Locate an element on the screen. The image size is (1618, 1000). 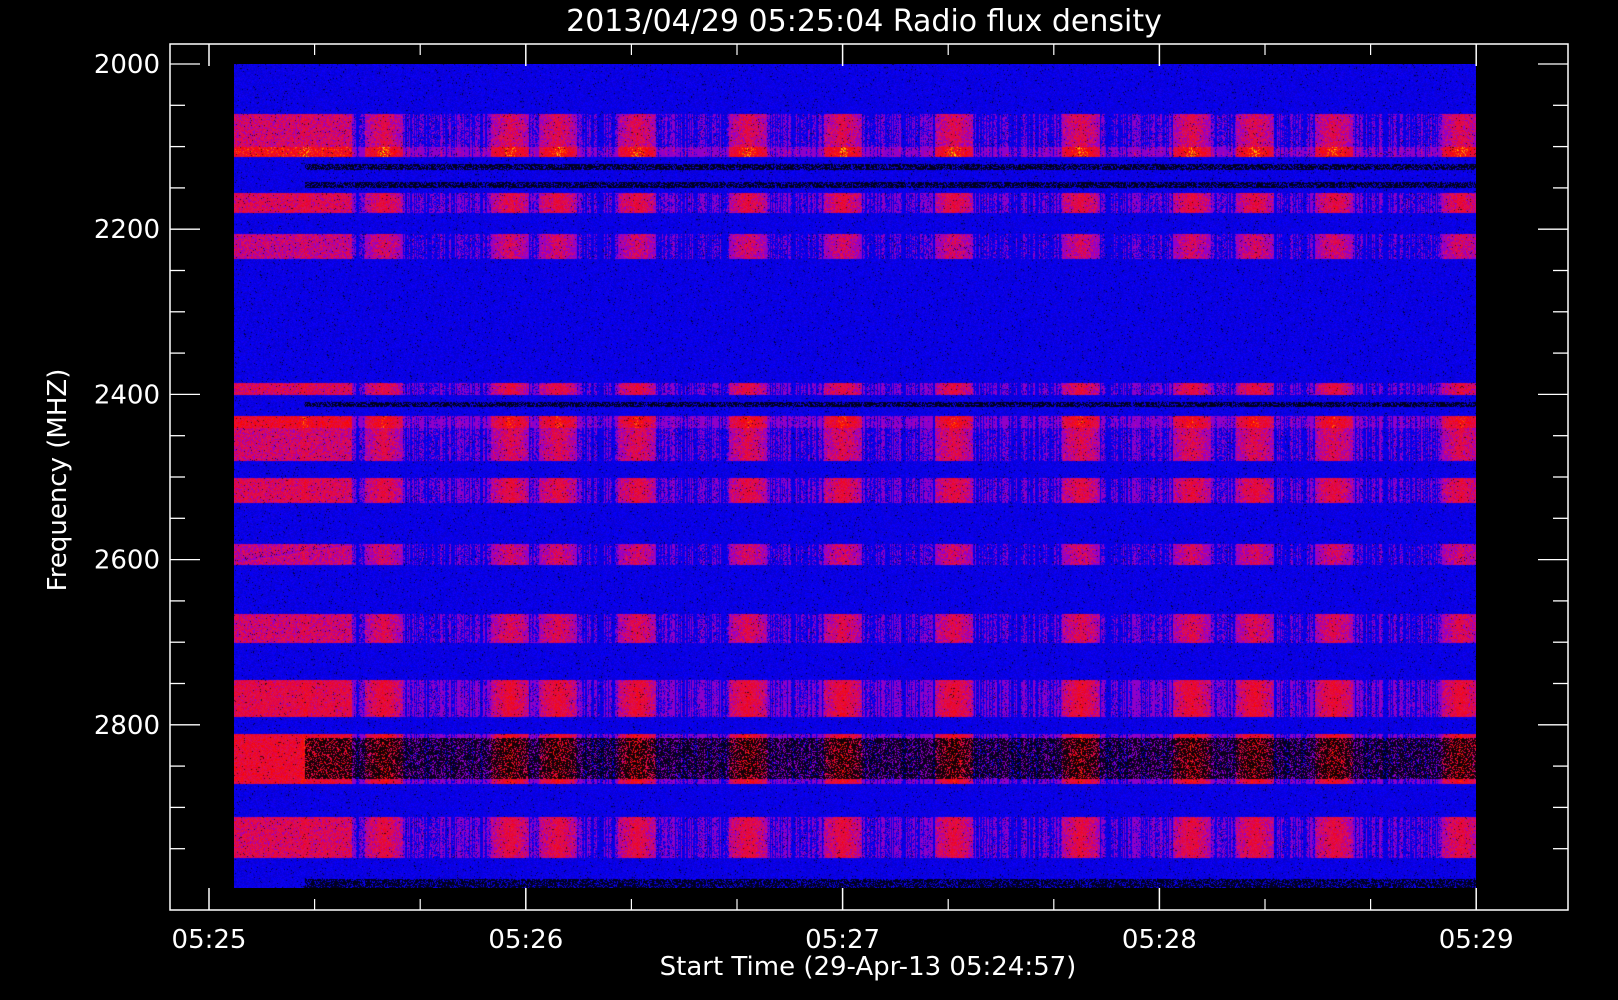
y-tick-label: 2400 is located at coordinates (127, 395).